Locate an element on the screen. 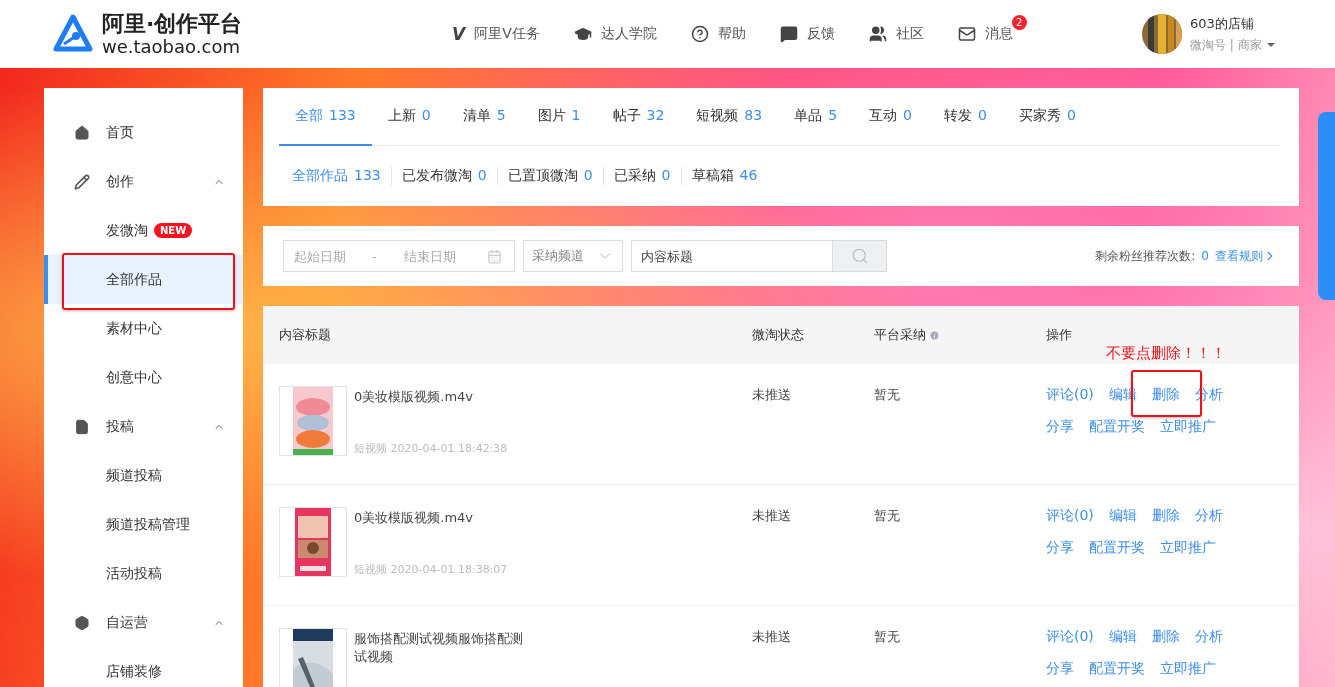 Image resolution: width=1335 pixels, height=687 pixels. user-name: 603的店铺 is located at coordinates (1222, 23).